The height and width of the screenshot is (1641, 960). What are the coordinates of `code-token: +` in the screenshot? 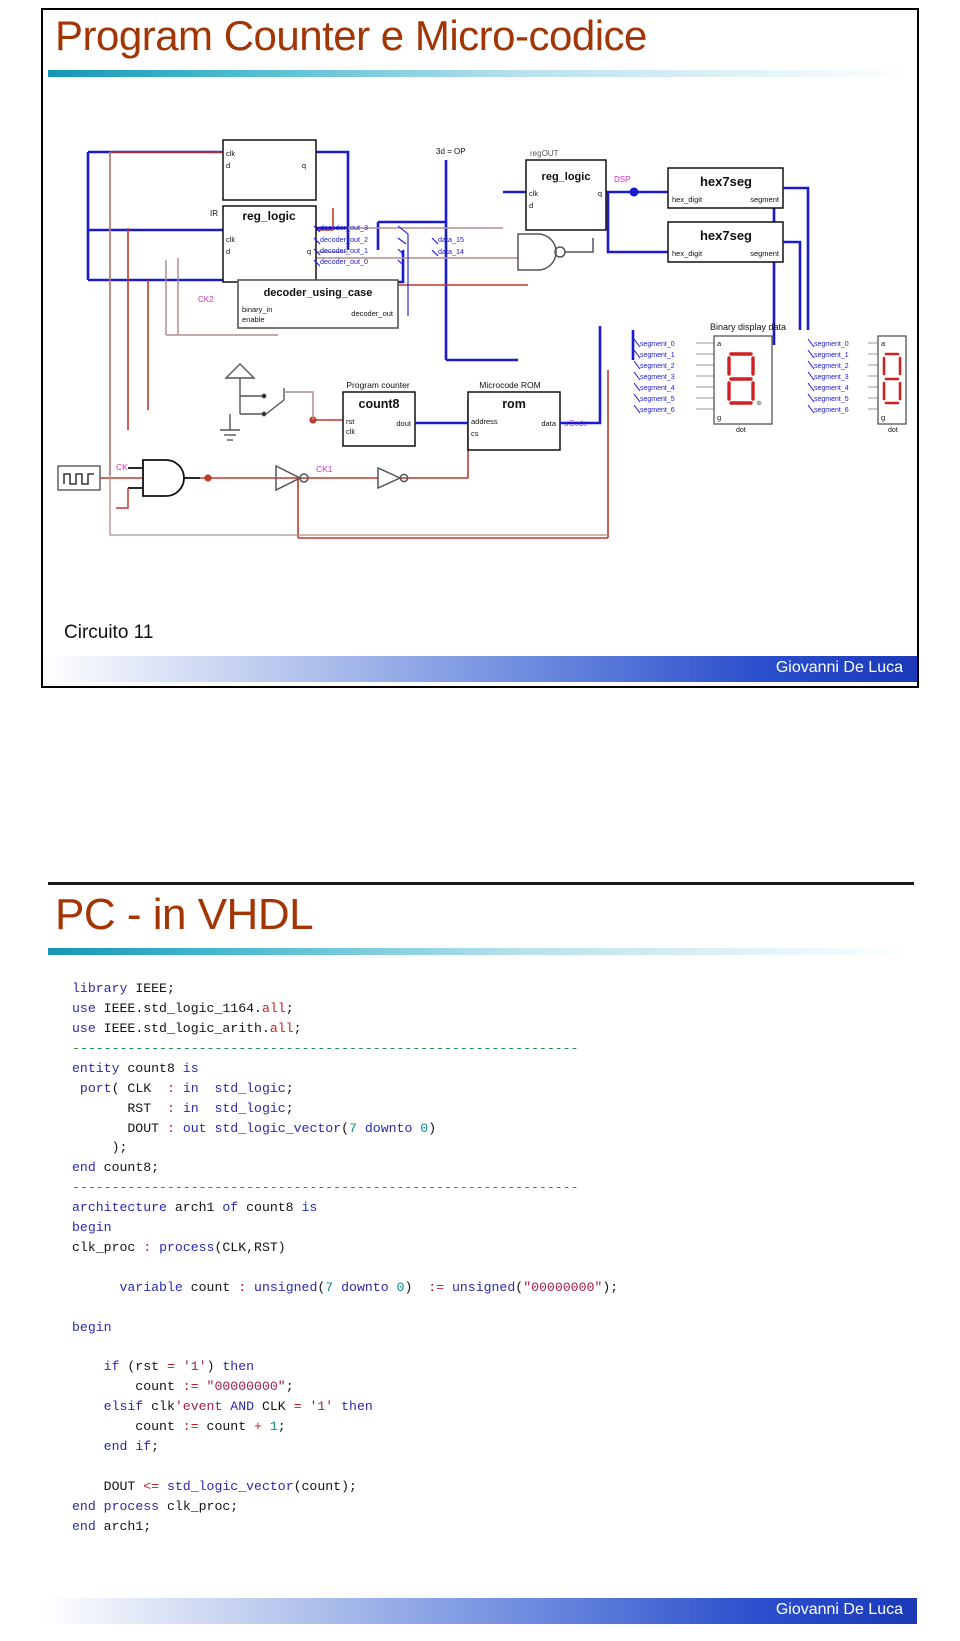 It's located at (258, 1427).